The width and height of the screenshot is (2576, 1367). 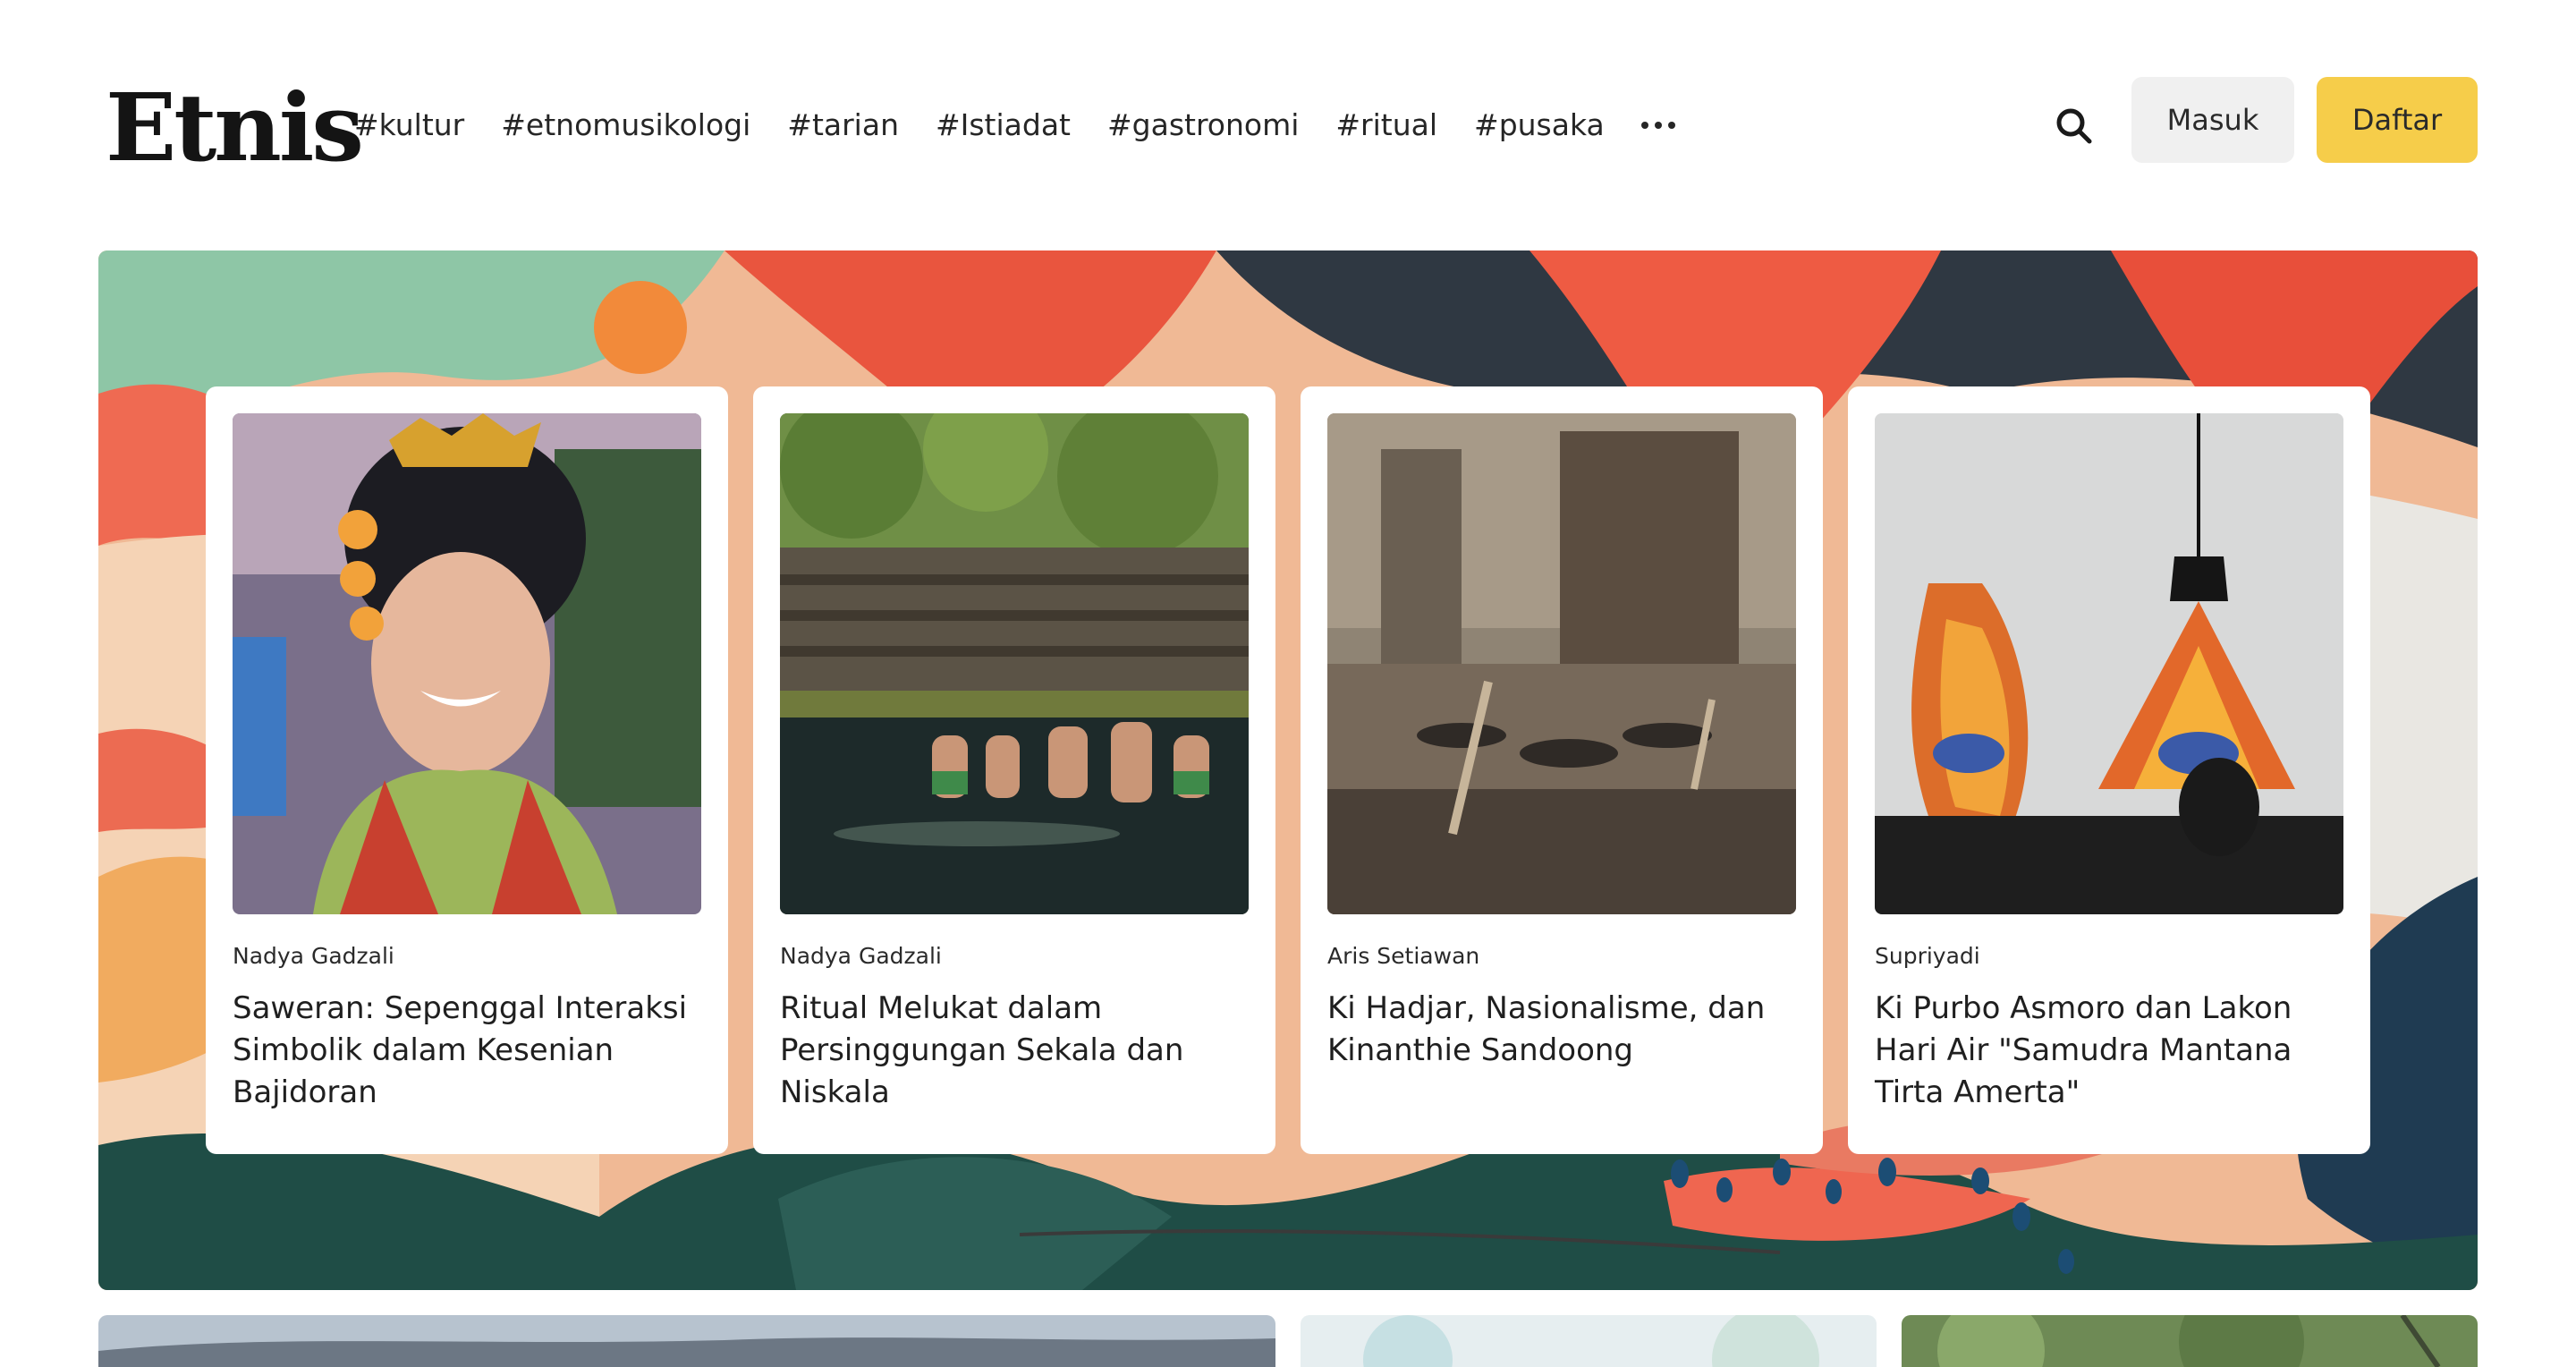 What do you see at coordinates (625, 125) in the screenshot?
I see `nav-item-etnomusikologi: #etnomusikologi` at bounding box center [625, 125].